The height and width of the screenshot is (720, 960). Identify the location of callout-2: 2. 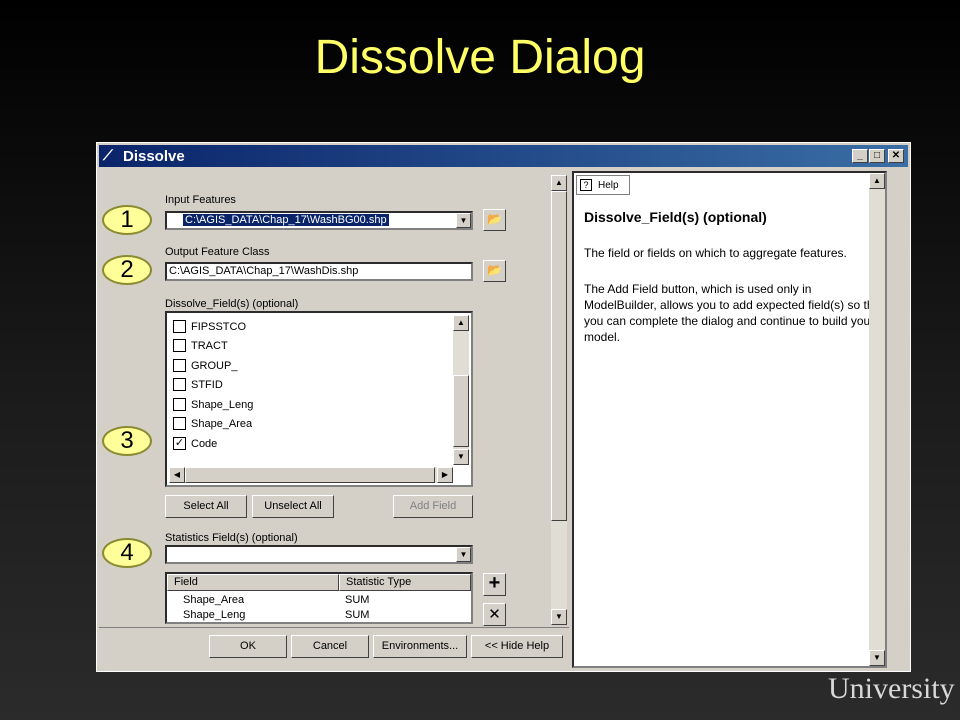
(127, 270).